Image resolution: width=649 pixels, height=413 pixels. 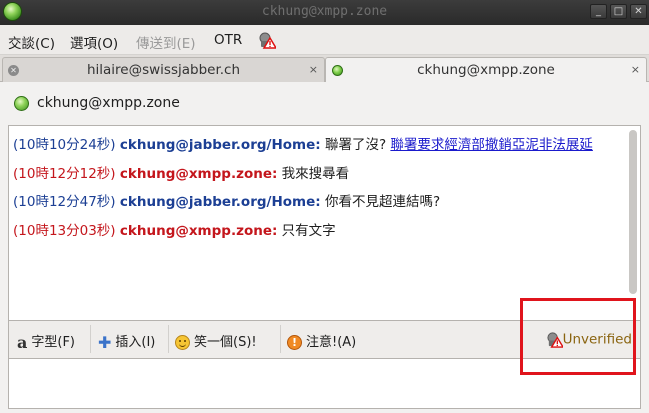 What do you see at coordinates (21, 103) in the screenshot?
I see `contact-status-icon` at bounding box center [21, 103].